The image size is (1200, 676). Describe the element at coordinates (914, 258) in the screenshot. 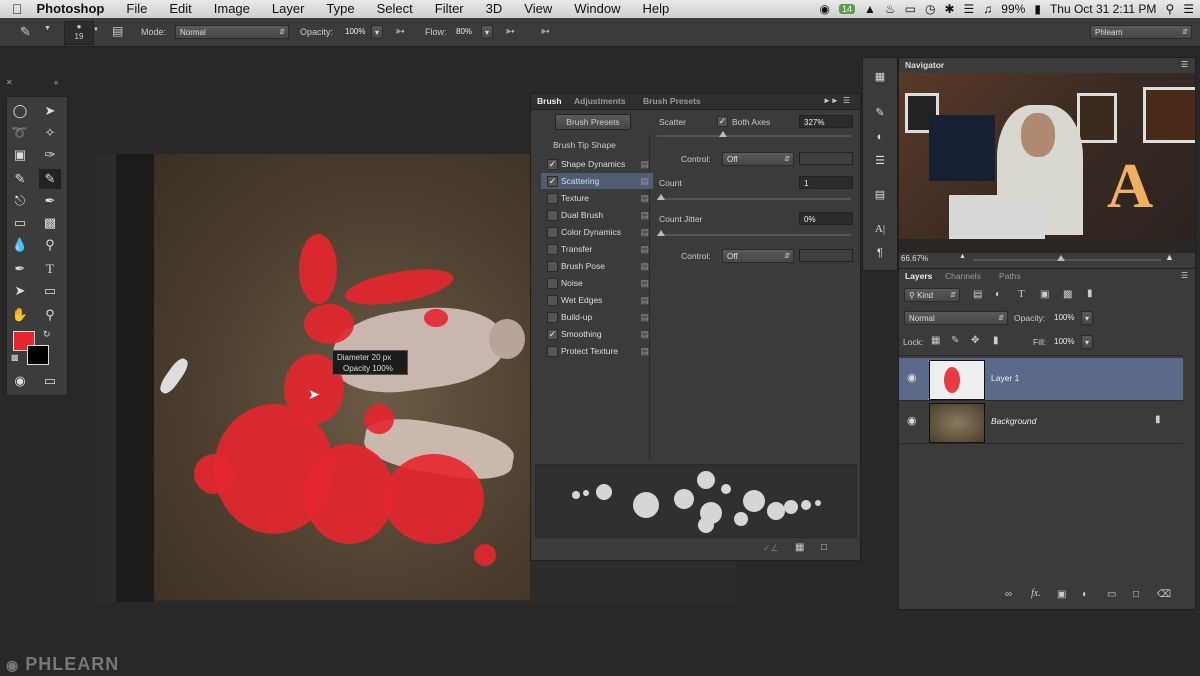

I see `zoom-value: 66.67%` at that location.